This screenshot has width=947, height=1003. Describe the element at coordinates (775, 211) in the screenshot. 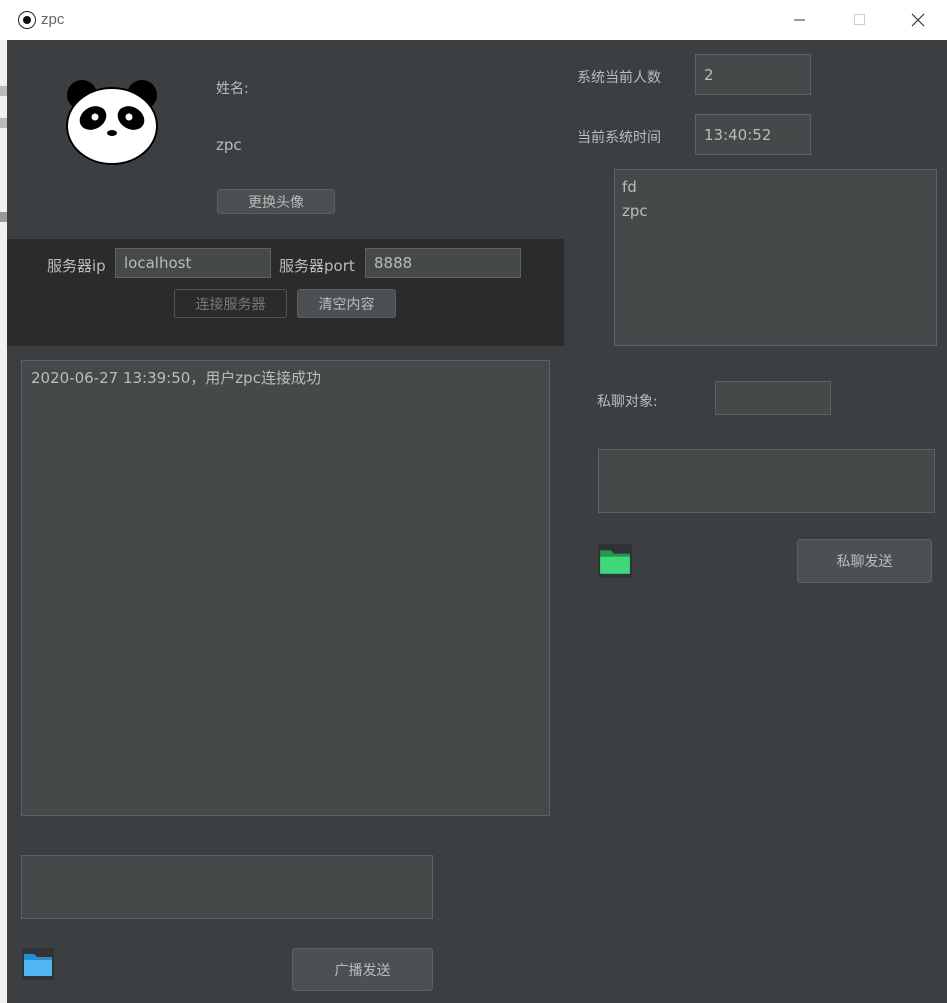

I see `user-list-item: zpc` at that location.